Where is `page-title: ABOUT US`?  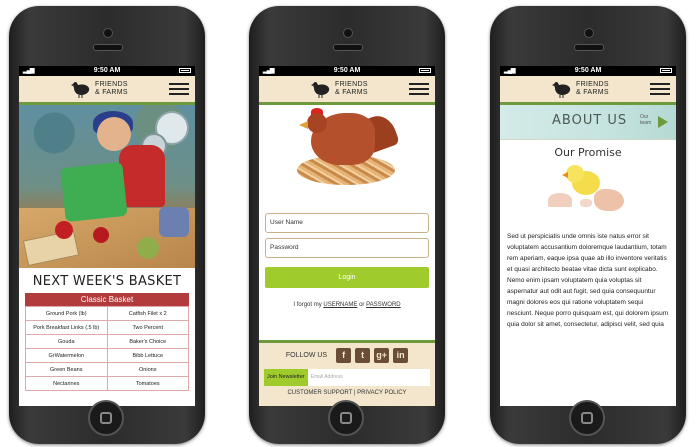
page-title: ABOUT US is located at coordinates (590, 120).